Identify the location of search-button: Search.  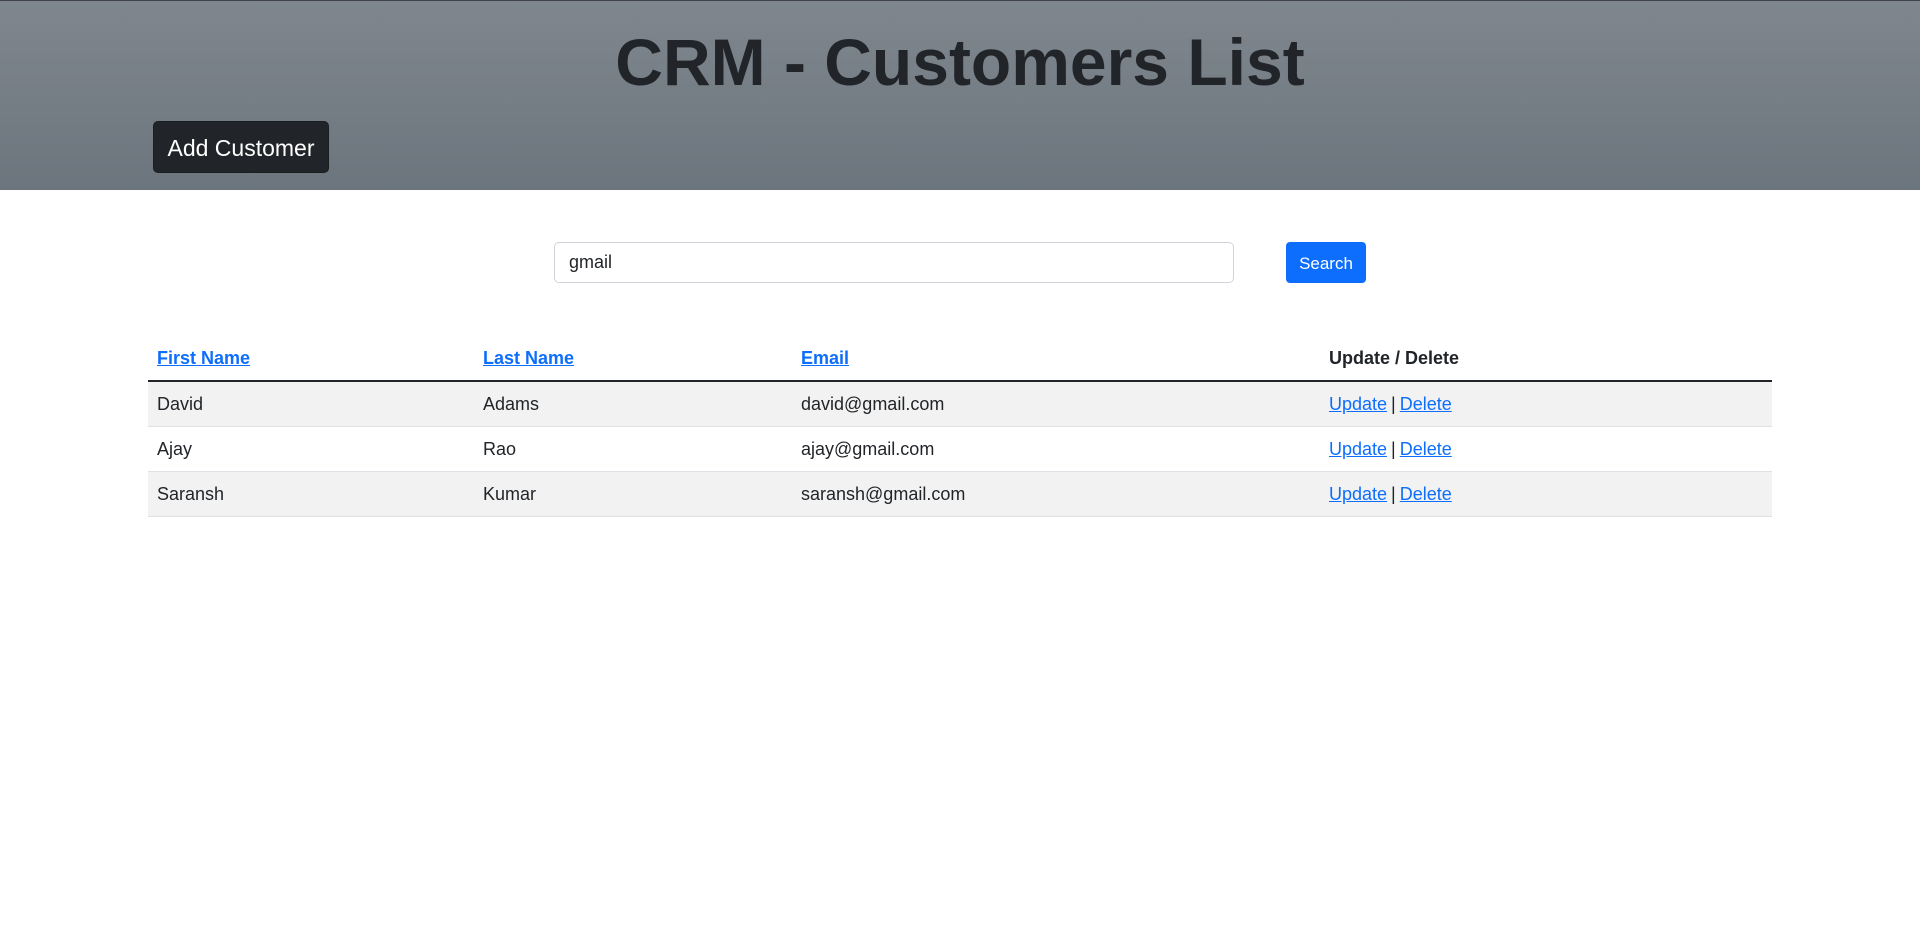
(1326, 262).